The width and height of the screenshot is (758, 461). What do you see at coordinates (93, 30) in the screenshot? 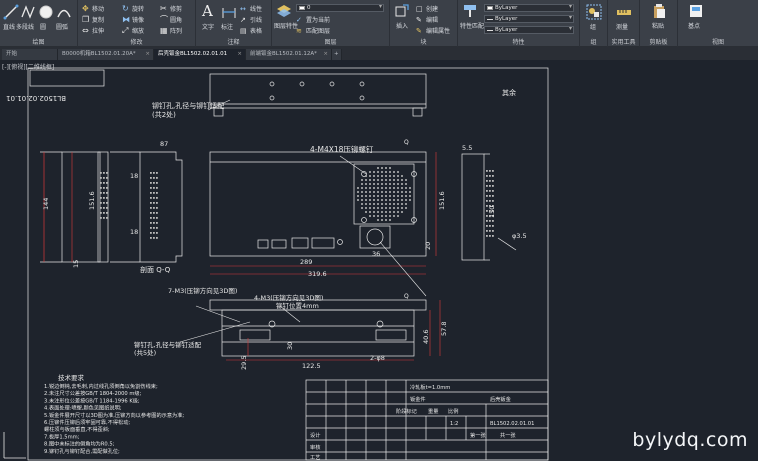
I see `stretch-button: ⇔ 拉伸` at bounding box center [93, 30].